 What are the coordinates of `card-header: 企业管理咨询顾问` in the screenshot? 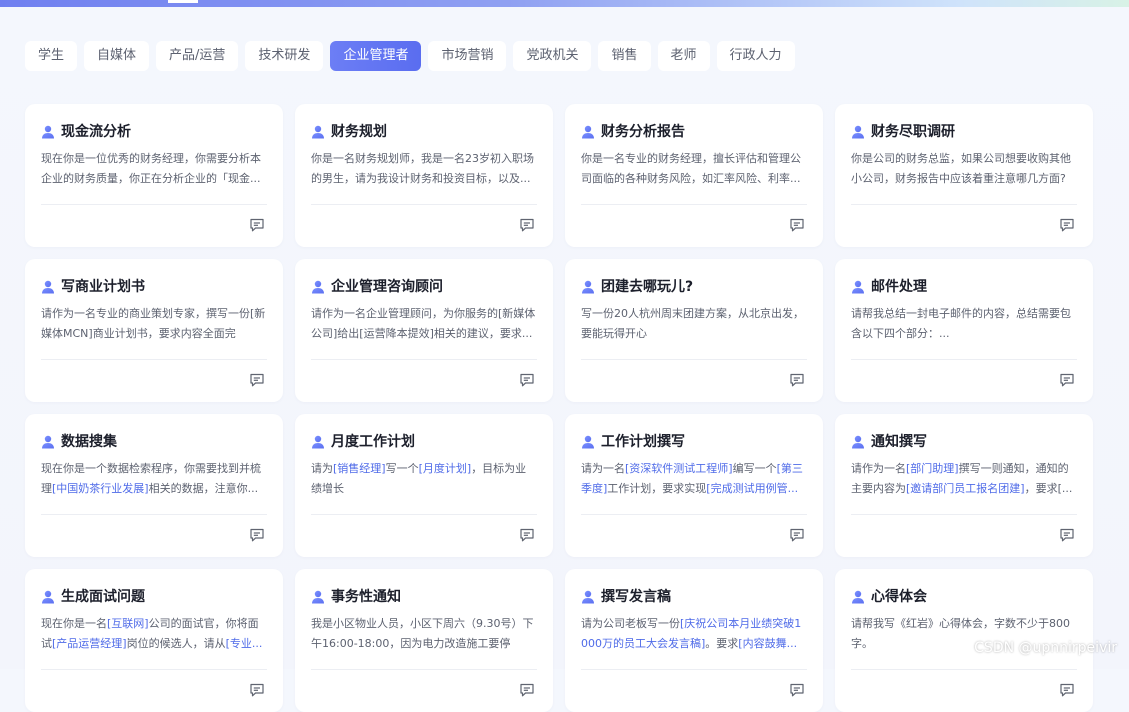 It's located at (424, 286).